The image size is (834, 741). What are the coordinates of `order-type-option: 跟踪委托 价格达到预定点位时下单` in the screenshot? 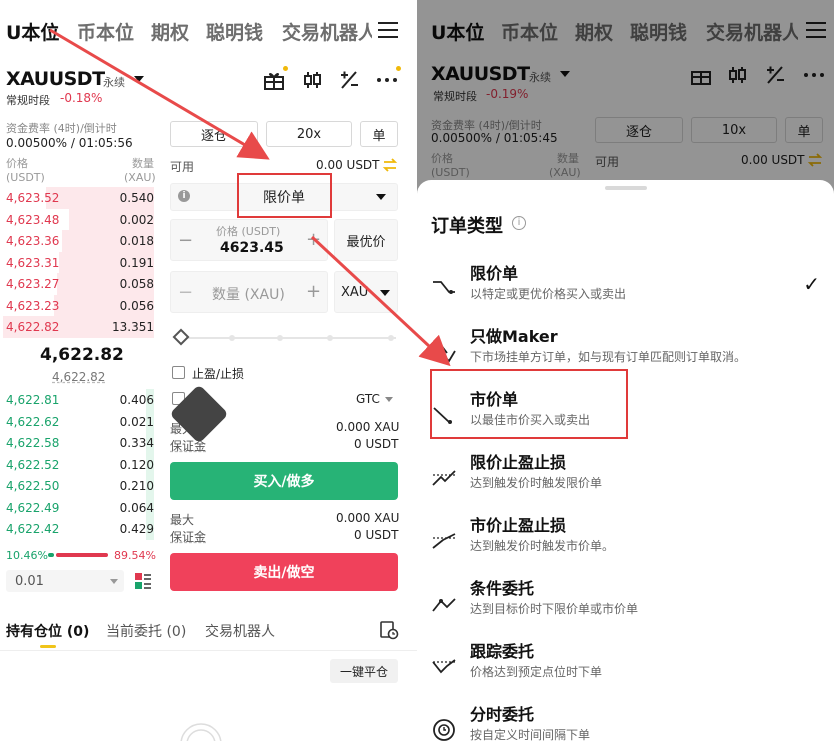 It's located at (625, 669).